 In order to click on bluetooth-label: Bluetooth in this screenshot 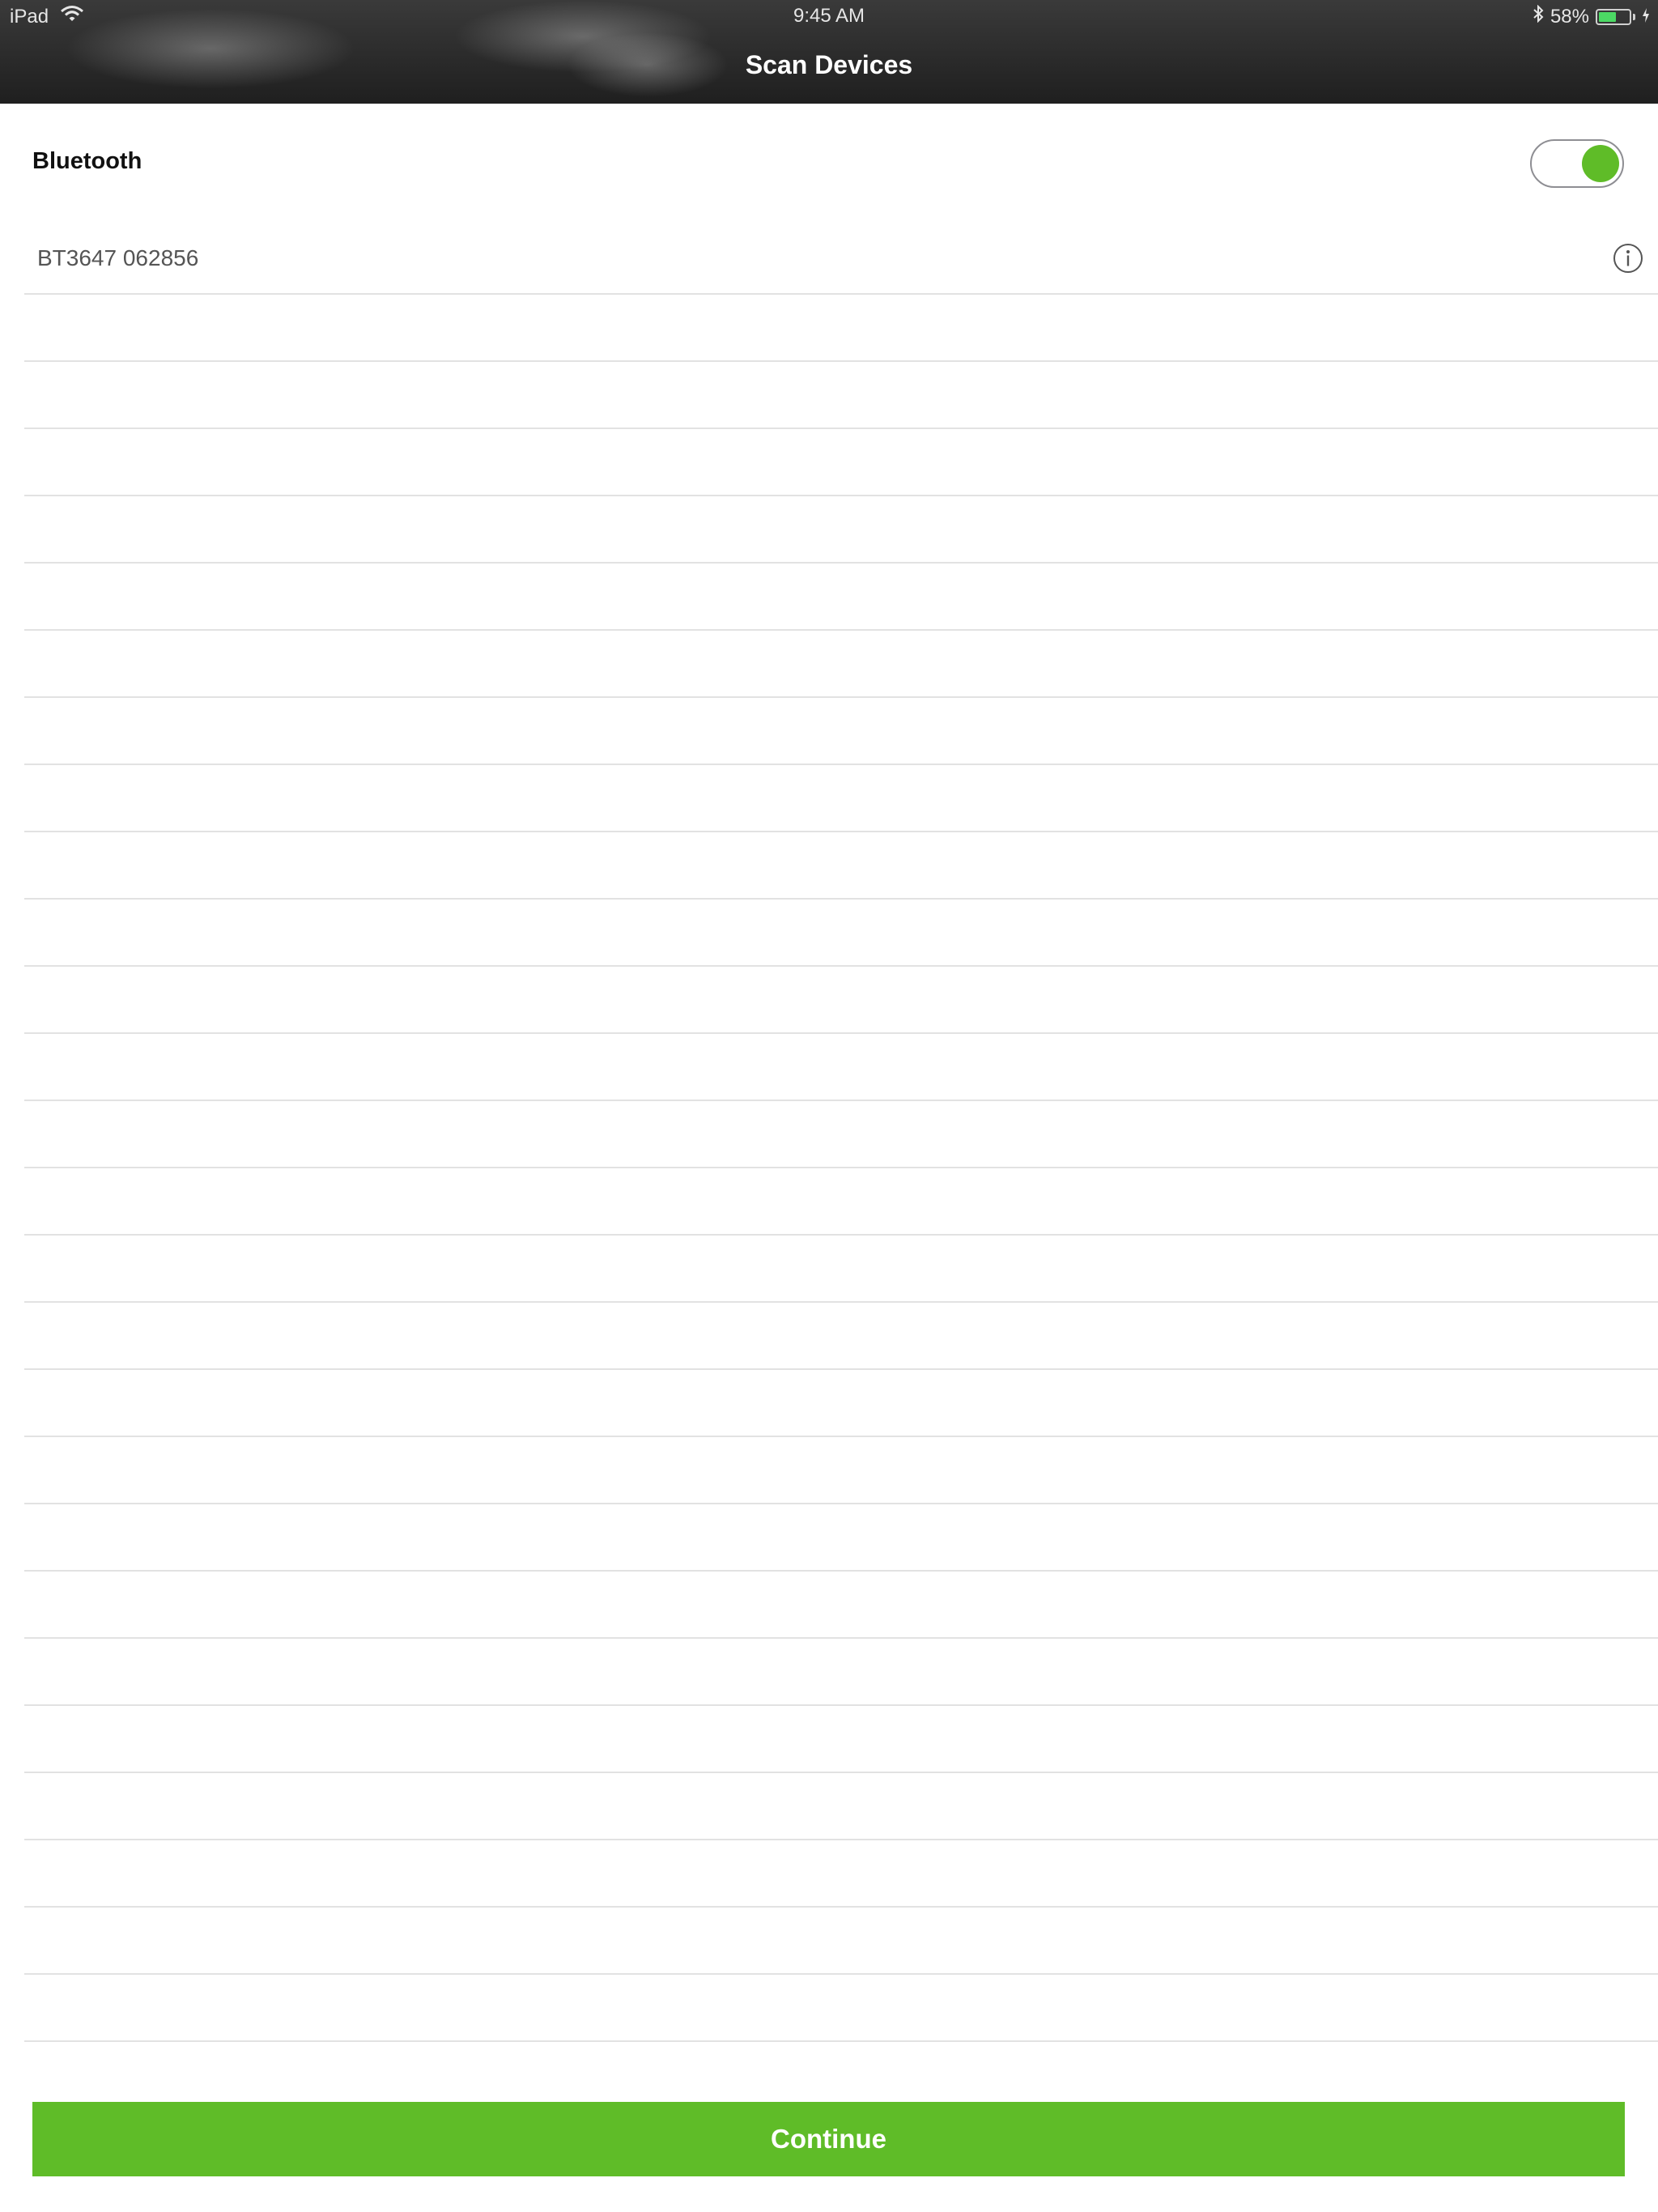, I will do `click(87, 161)`.